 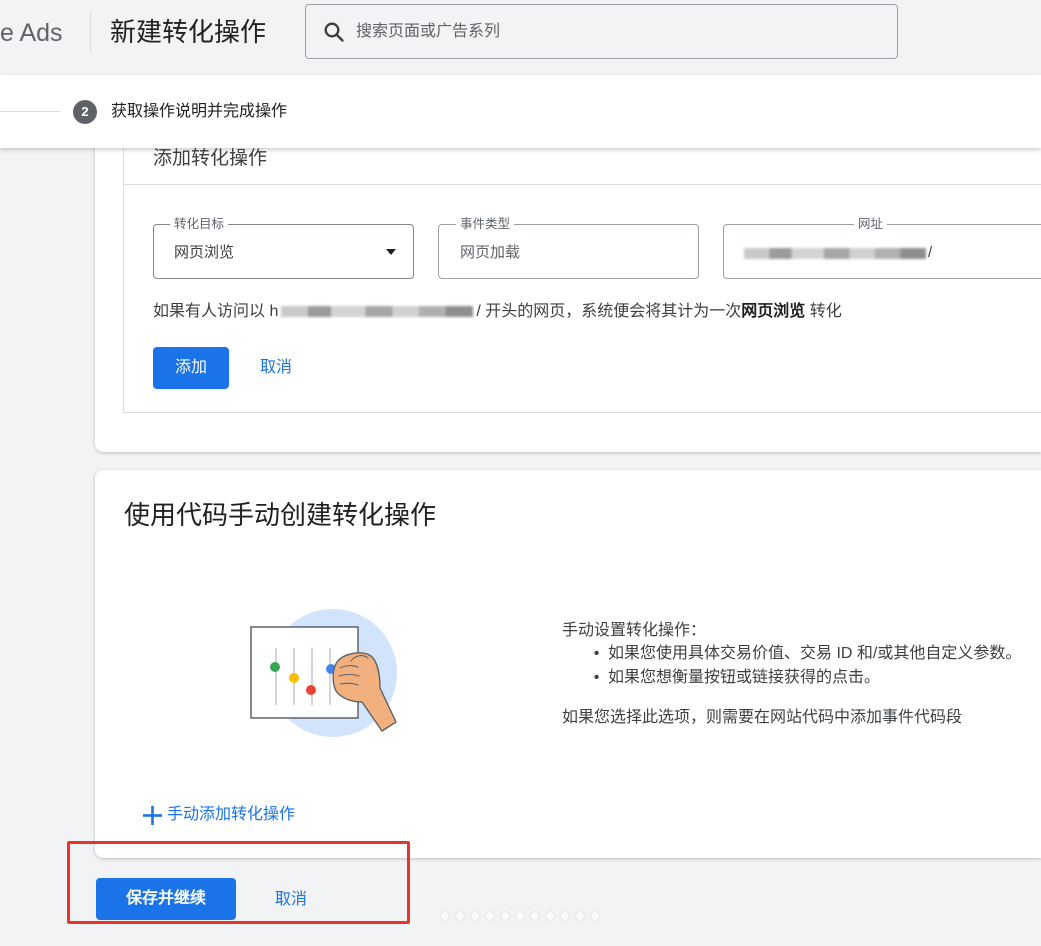 I want to click on manual-note: 如果您选择此选项，则需要在网站代码中添加事件代码段, so click(x=762, y=717).